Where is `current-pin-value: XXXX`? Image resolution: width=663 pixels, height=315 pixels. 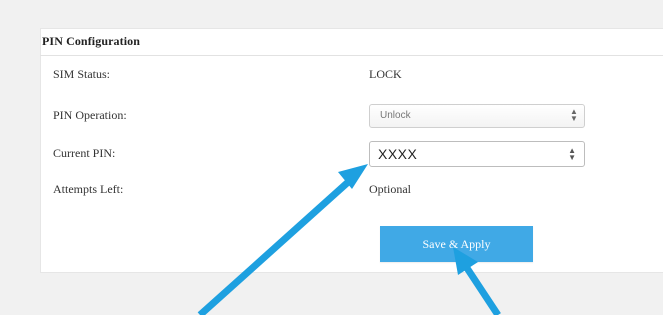
current-pin-value: XXXX is located at coordinates (398, 154).